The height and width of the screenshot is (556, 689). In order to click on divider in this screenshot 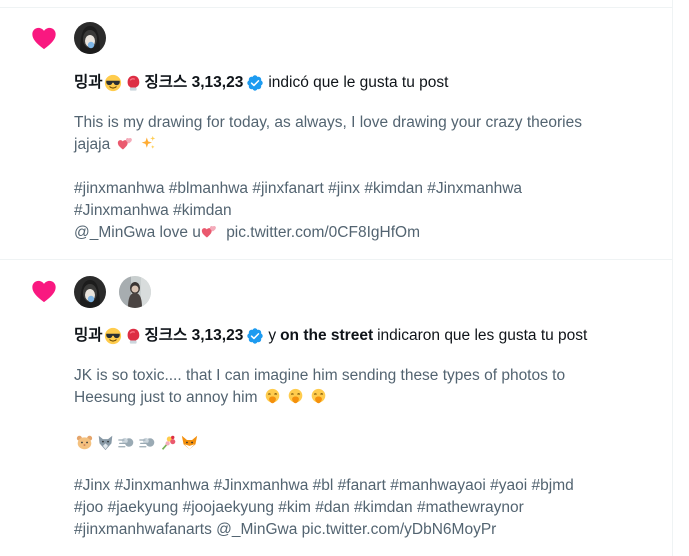, I will do `click(336, 259)`.